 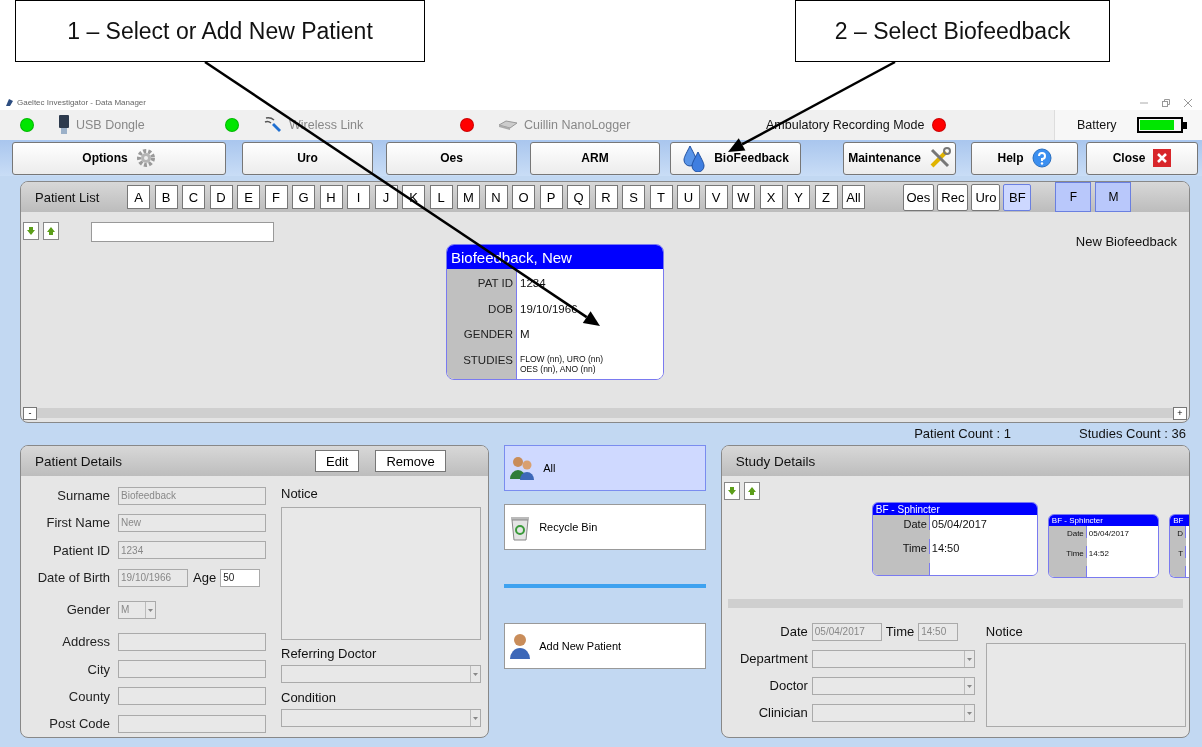 I want to click on letter-filter-button: L, so click(x=441, y=197).